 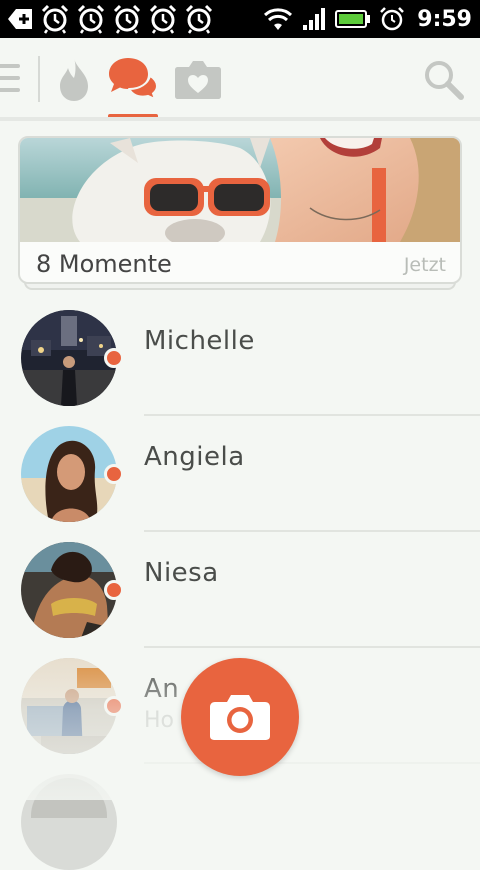 What do you see at coordinates (353, 19) in the screenshot?
I see `battery-icon` at bounding box center [353, 19].